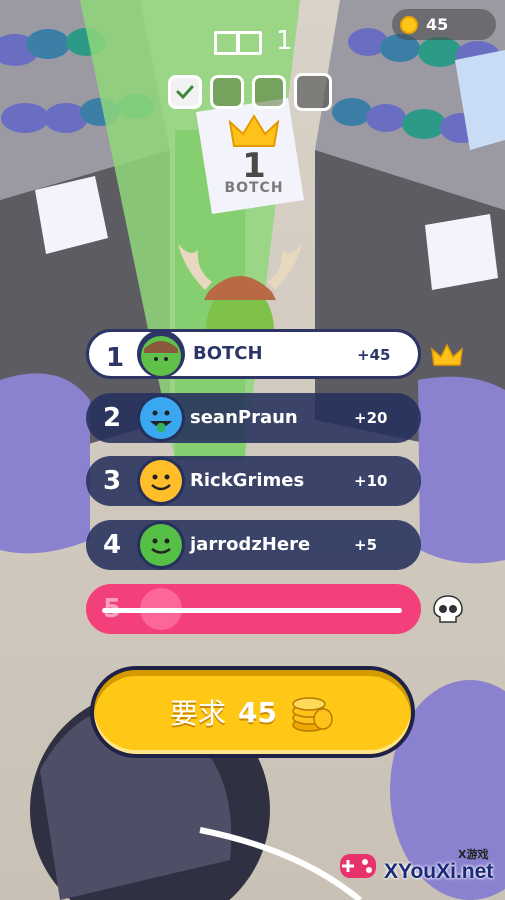  I want to click on watermark-text: XYouXi.net, so click(439, 871).